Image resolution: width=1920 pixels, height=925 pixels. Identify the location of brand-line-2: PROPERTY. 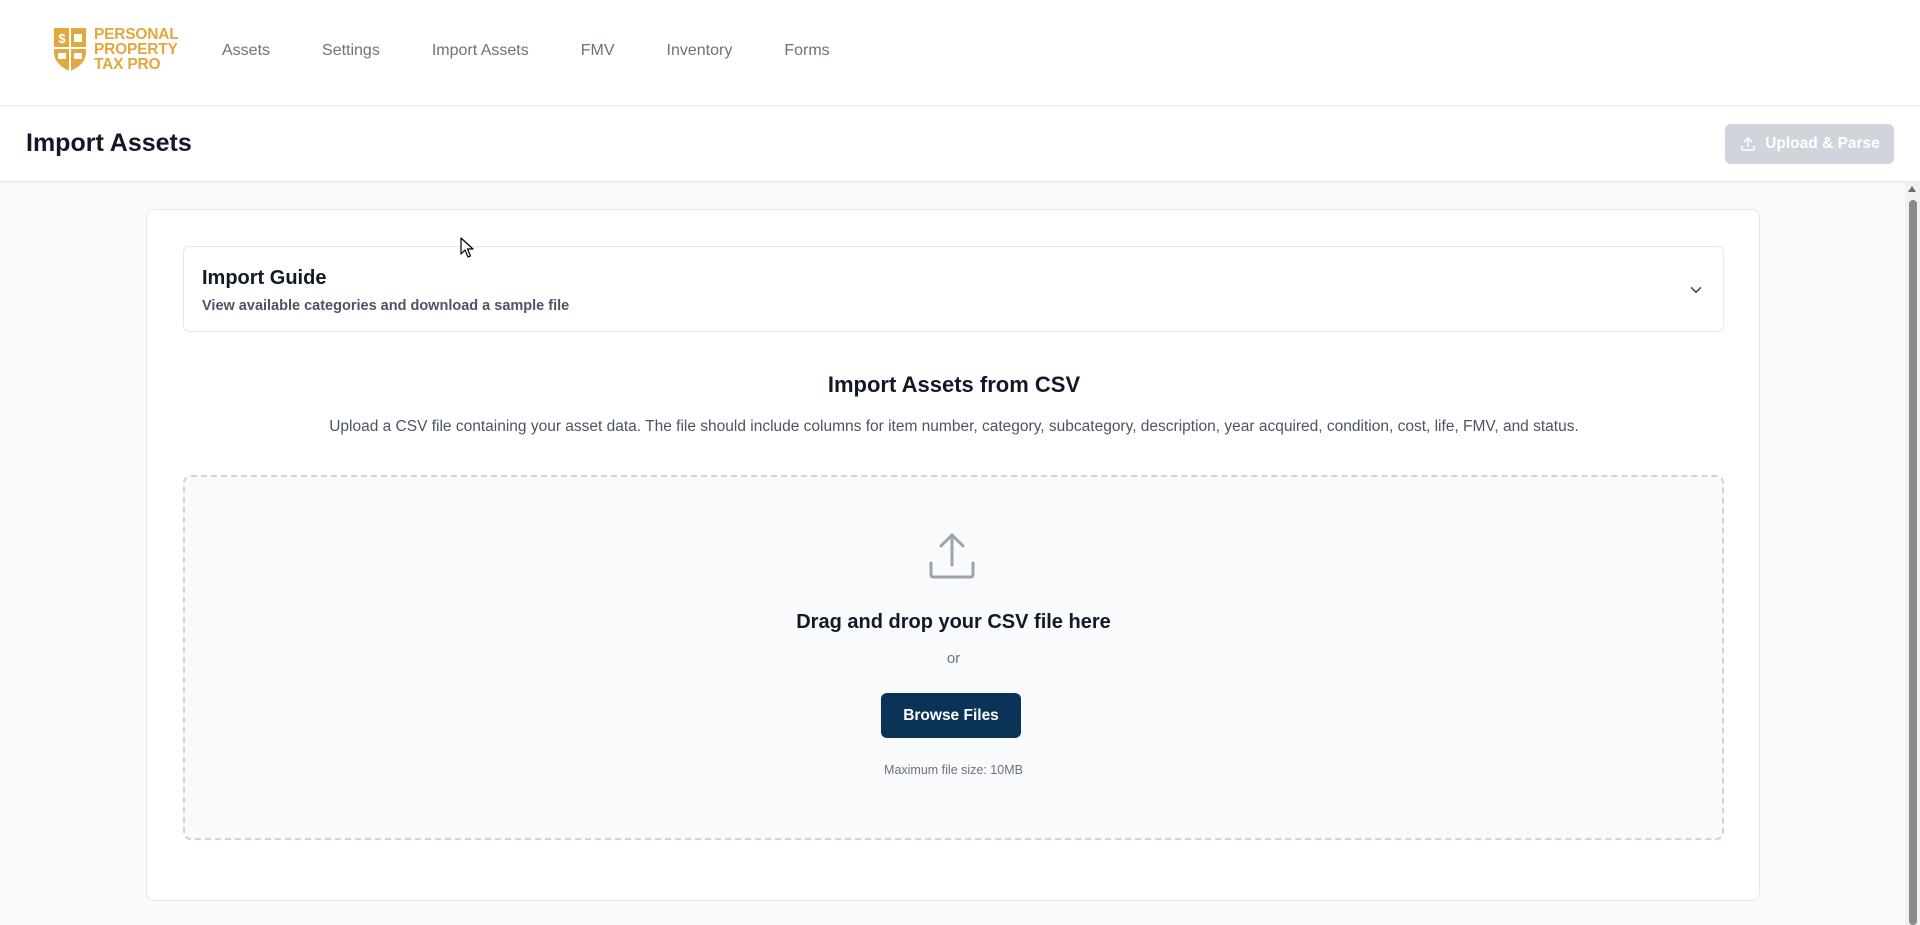
(136, 49).